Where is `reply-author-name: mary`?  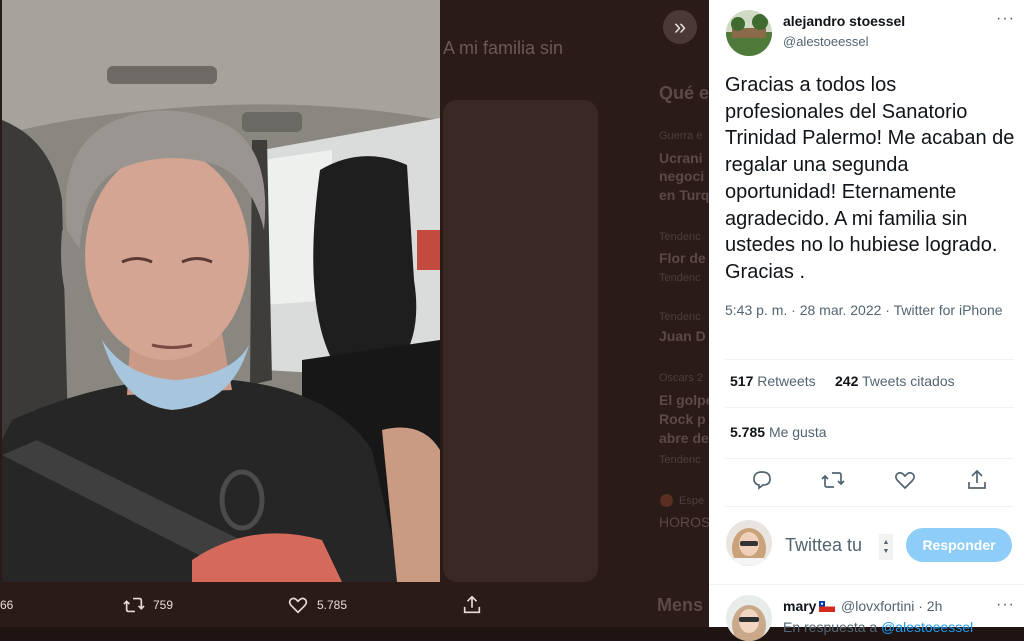 reply-author-name: mary is located at coordinates (799, 606).